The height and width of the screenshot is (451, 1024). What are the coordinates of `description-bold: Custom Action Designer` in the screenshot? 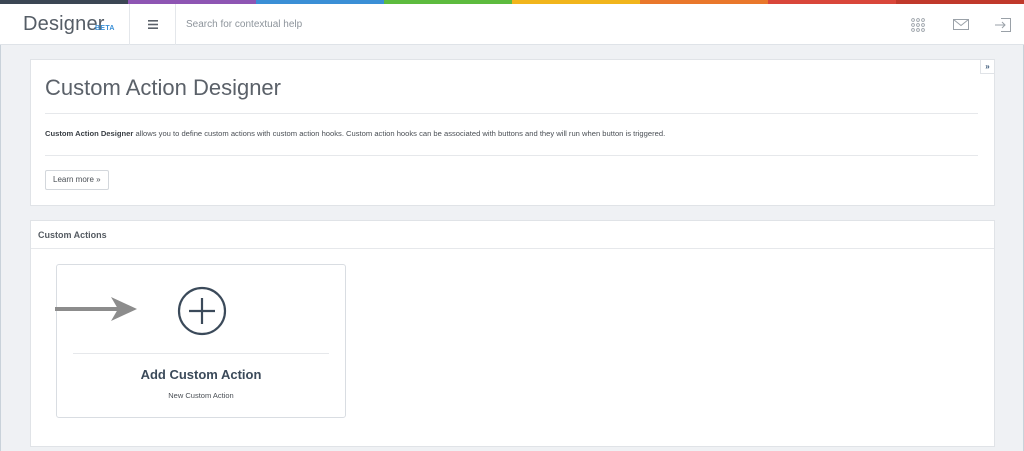 It's located at (89, 133).